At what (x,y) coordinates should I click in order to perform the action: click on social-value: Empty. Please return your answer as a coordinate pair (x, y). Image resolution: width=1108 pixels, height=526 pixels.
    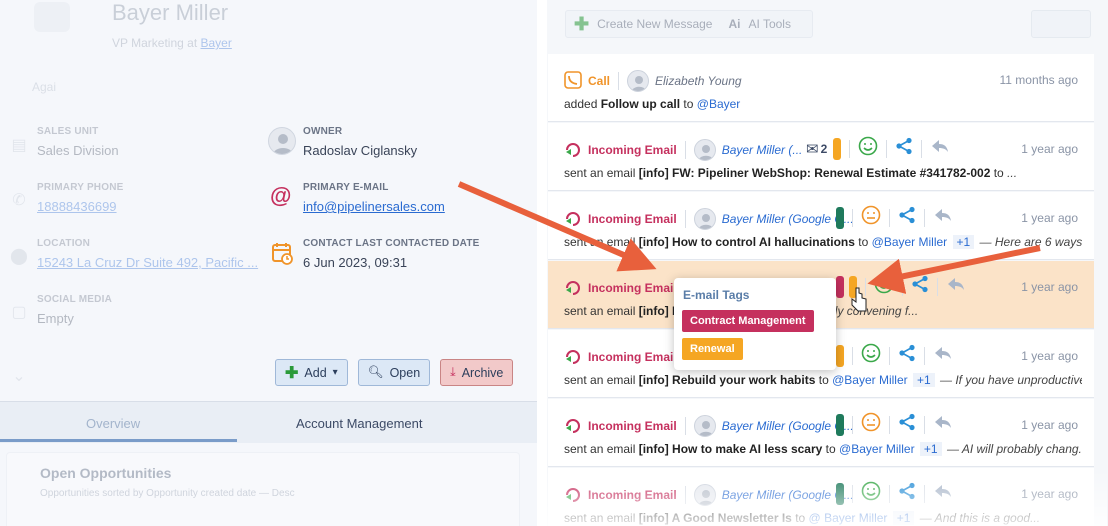
    Looking at the image, I should click on (55, 318).